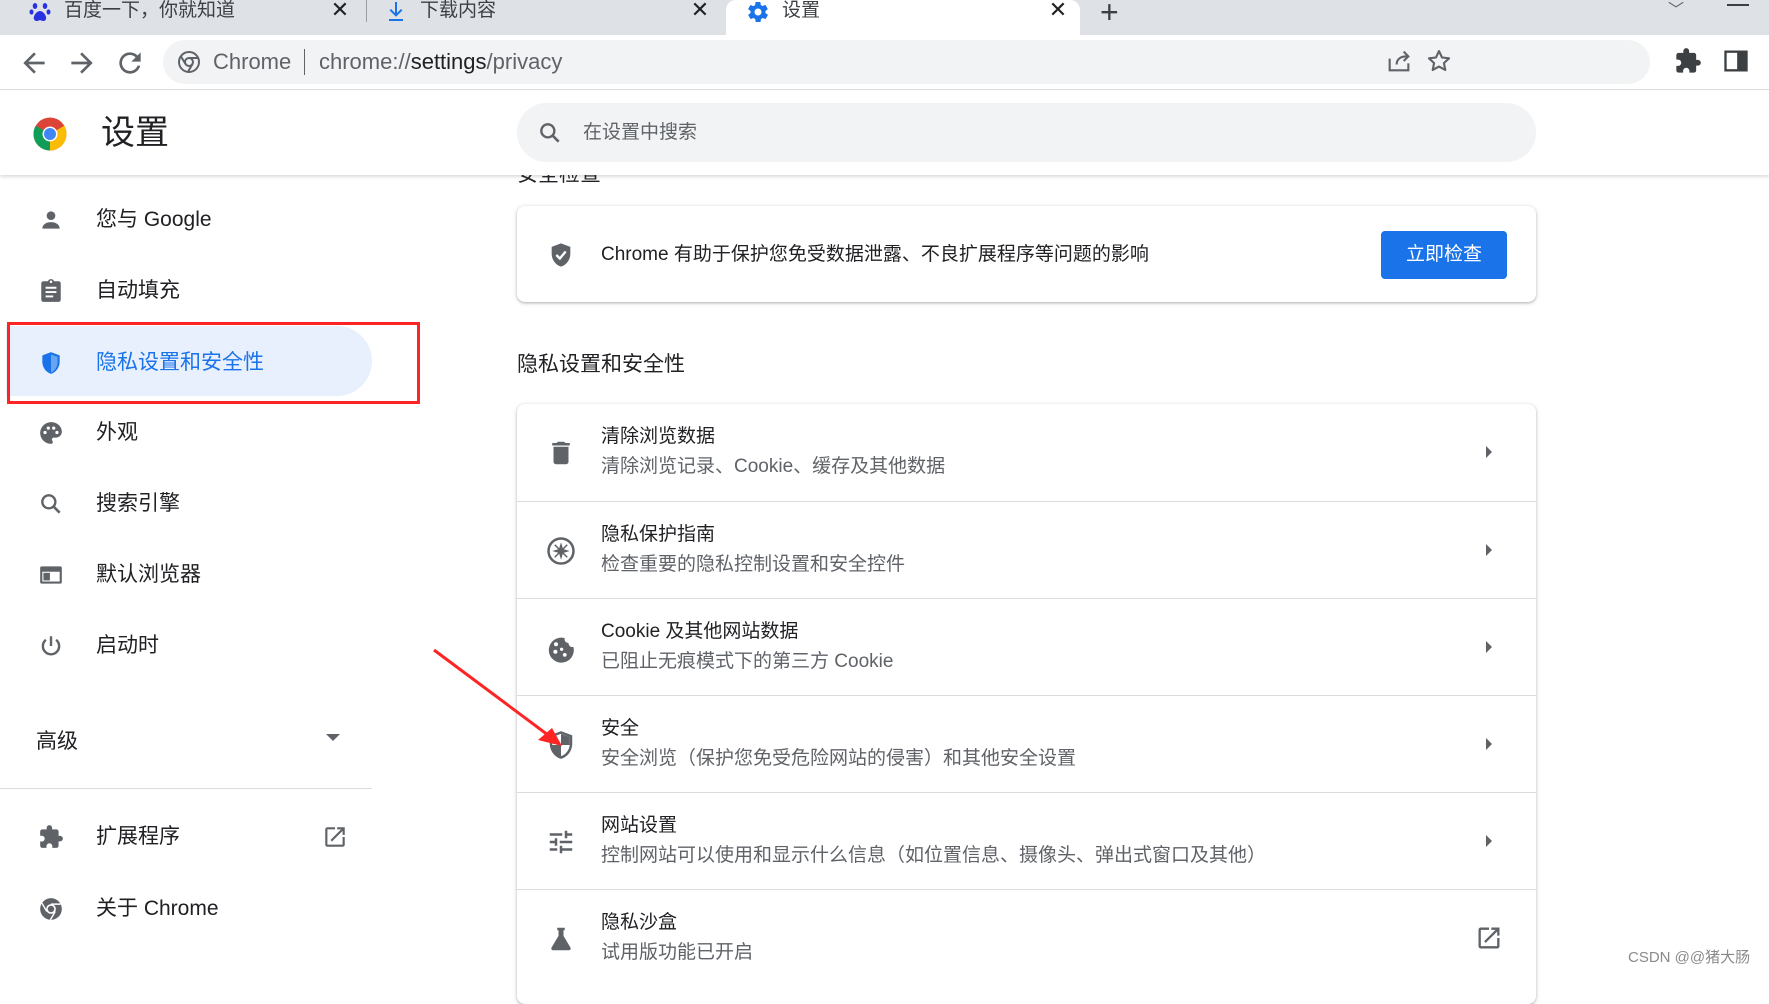  Describe the element at coordinates (1026, 549) in the screenshot. I see `row-privacy-guide: 隐私保护指南 检查重要的隐私控制设置和安全控件` at that location.